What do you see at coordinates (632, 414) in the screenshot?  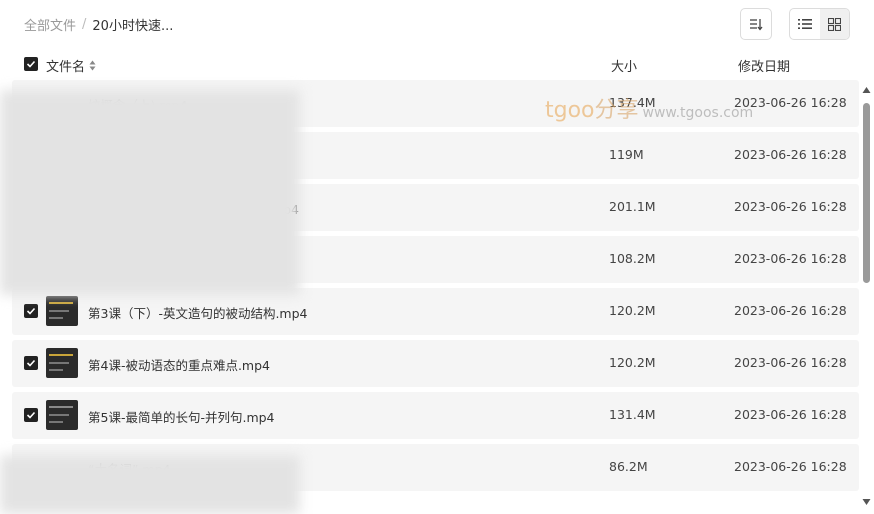 I see `file-size: 131.4M` at bounding box center [632, 414].